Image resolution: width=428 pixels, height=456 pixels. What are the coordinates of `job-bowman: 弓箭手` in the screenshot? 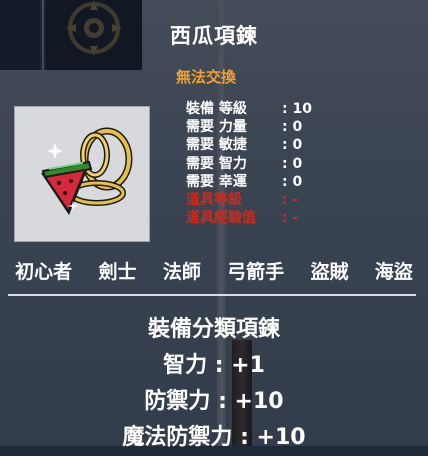 It's located at (256, 272).